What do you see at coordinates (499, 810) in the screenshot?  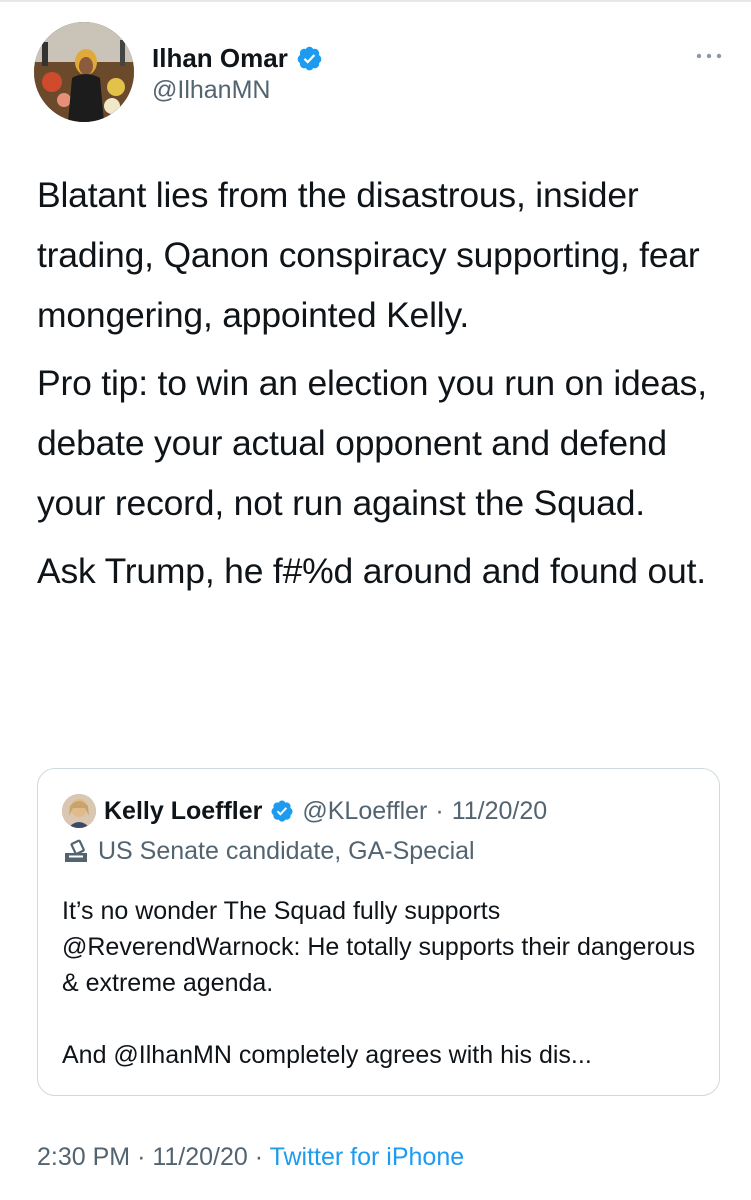 I see `quoted-date: 11/20/20` at bounding box center [499, 810].